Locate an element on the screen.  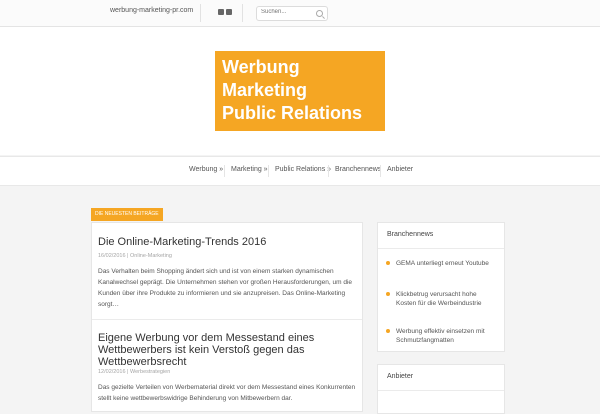
post-meta: 12/02/2016 | Werbestrategien is located at coordinates (134, 372).